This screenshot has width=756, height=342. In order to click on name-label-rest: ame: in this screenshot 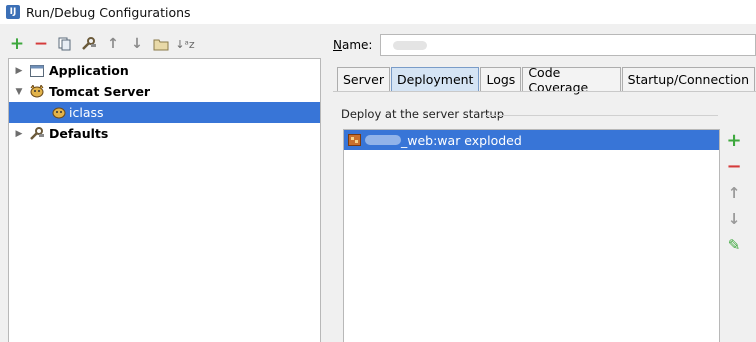, I will do `click(357, 45)`.